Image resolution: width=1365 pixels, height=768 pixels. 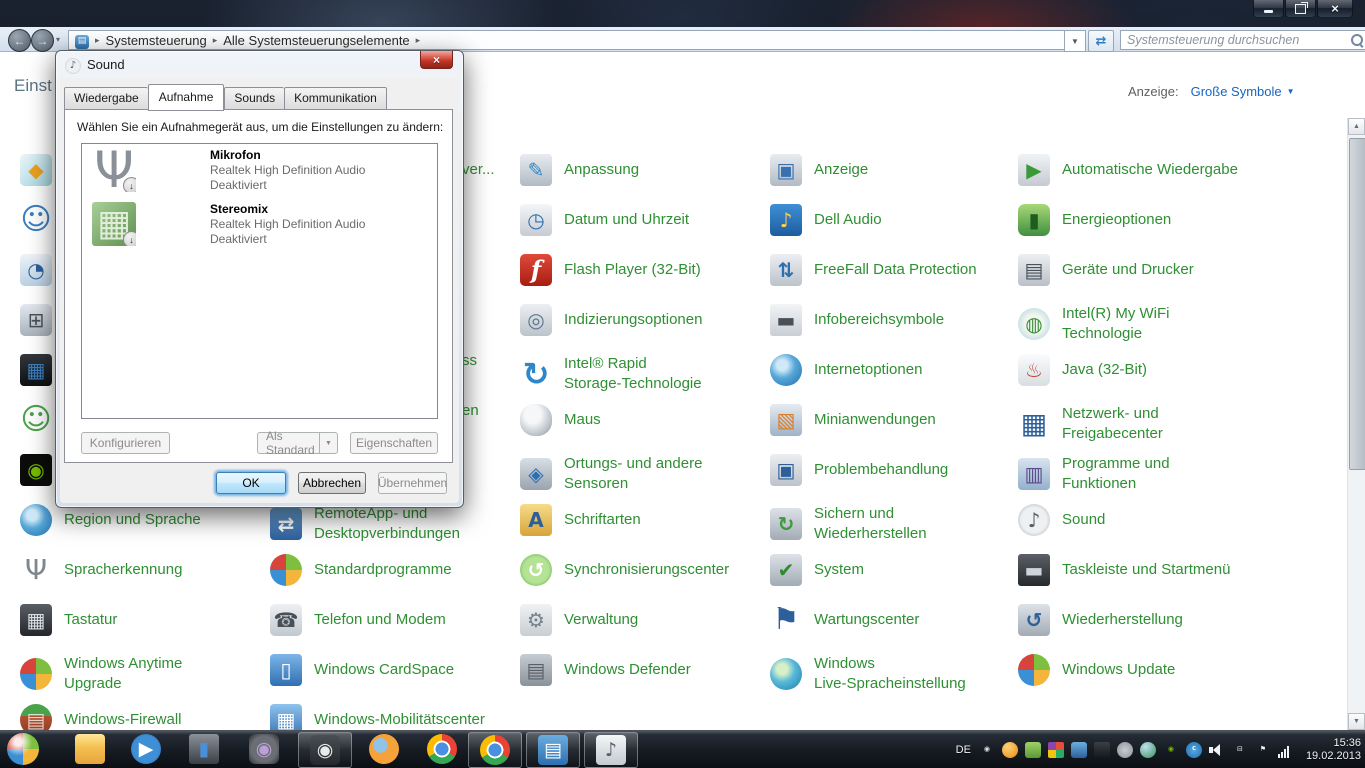 What do you see at coordinates (611, 374) in the screenshot?
I see `control-panel-item: ↻ Intel® Rapid Storage-Technologie` at bounding box center [611, 374].